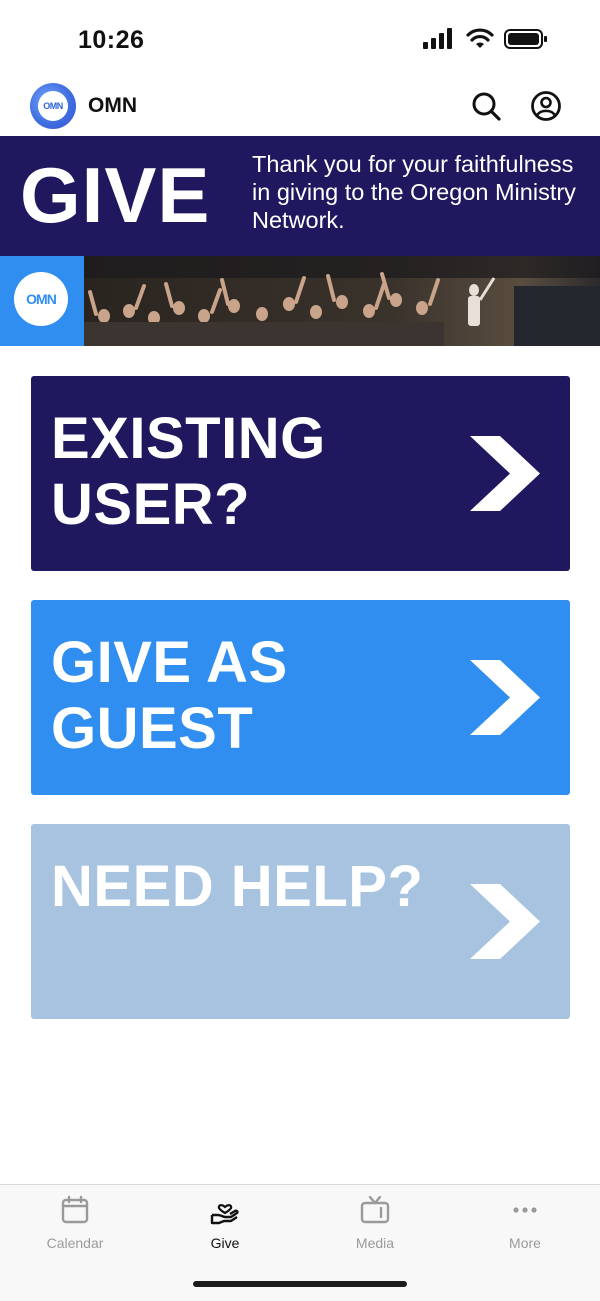 This screenshot has height=1301, width=600. Describe the element at coordinates (237, 886) in the screenshot. I see `card-label: NEED HELP?` at that location.